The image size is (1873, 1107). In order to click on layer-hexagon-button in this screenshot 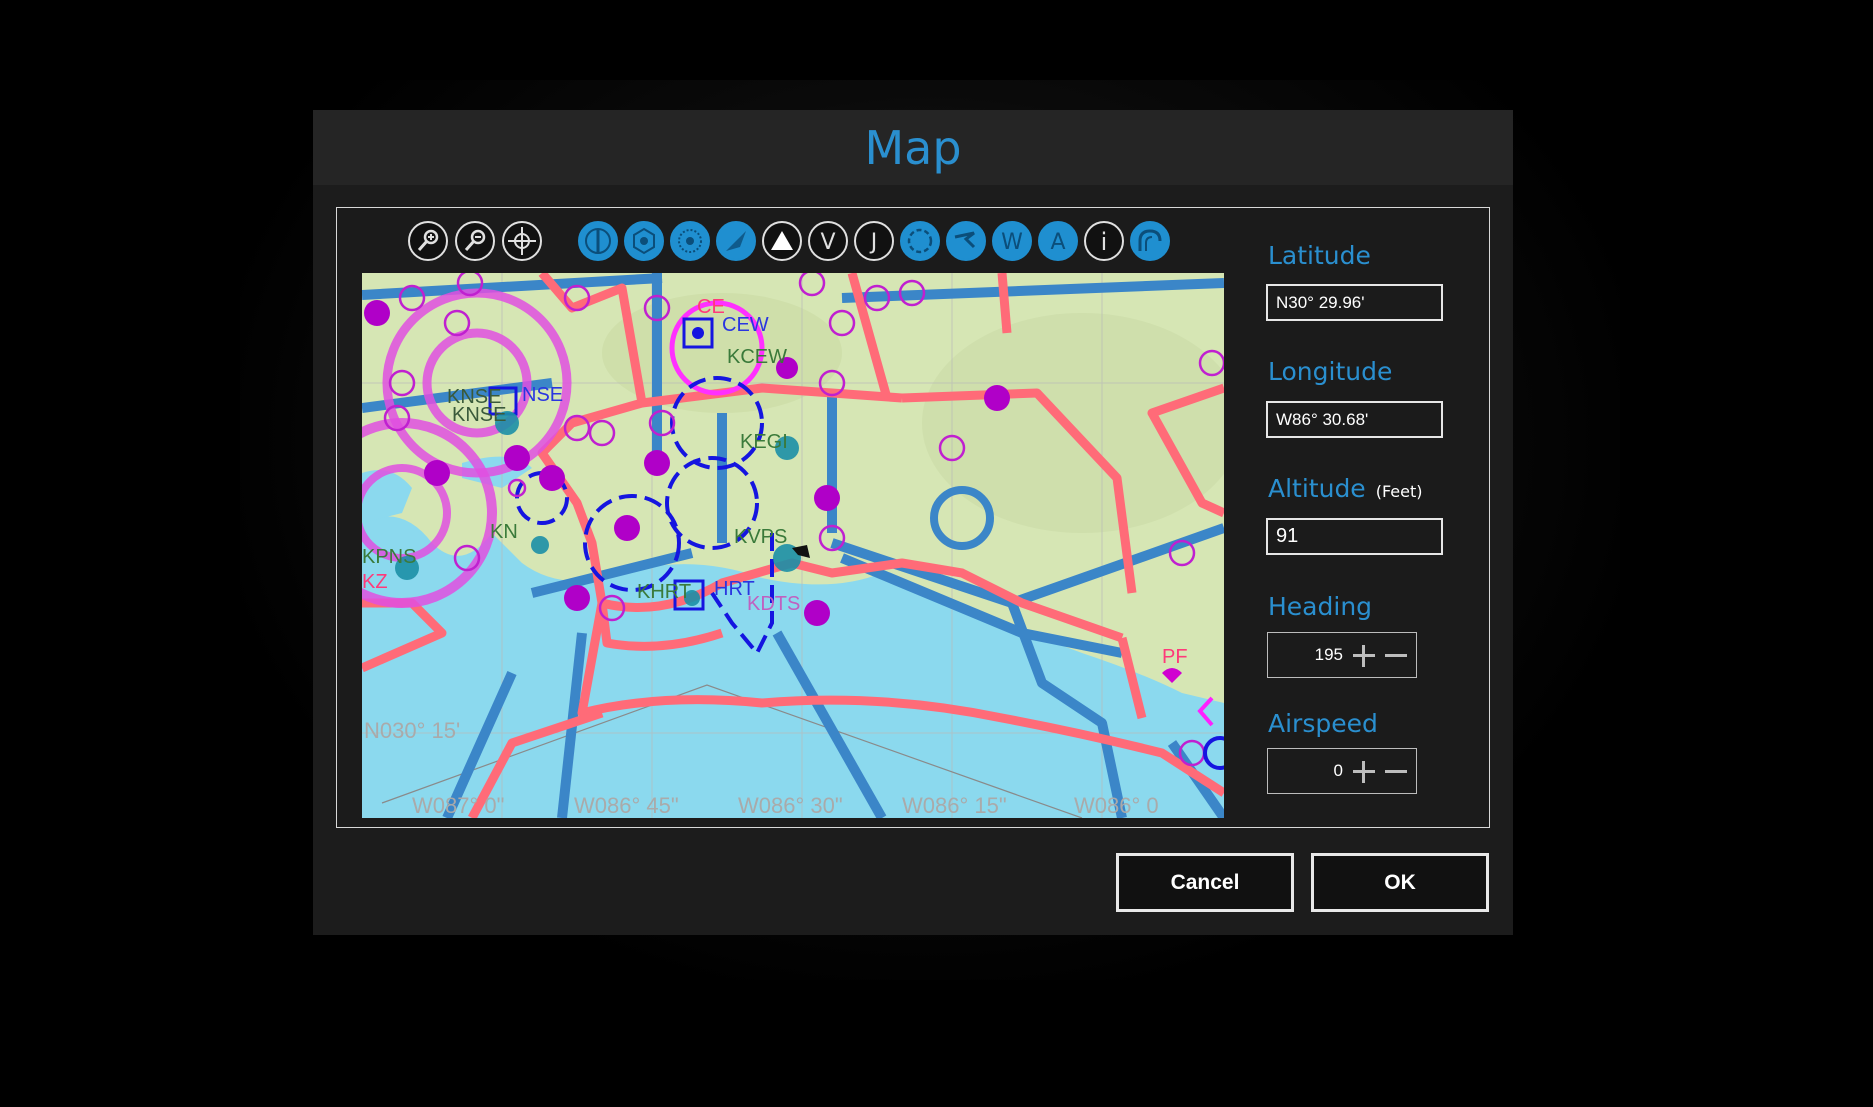, I will do `click(644, 241)`.